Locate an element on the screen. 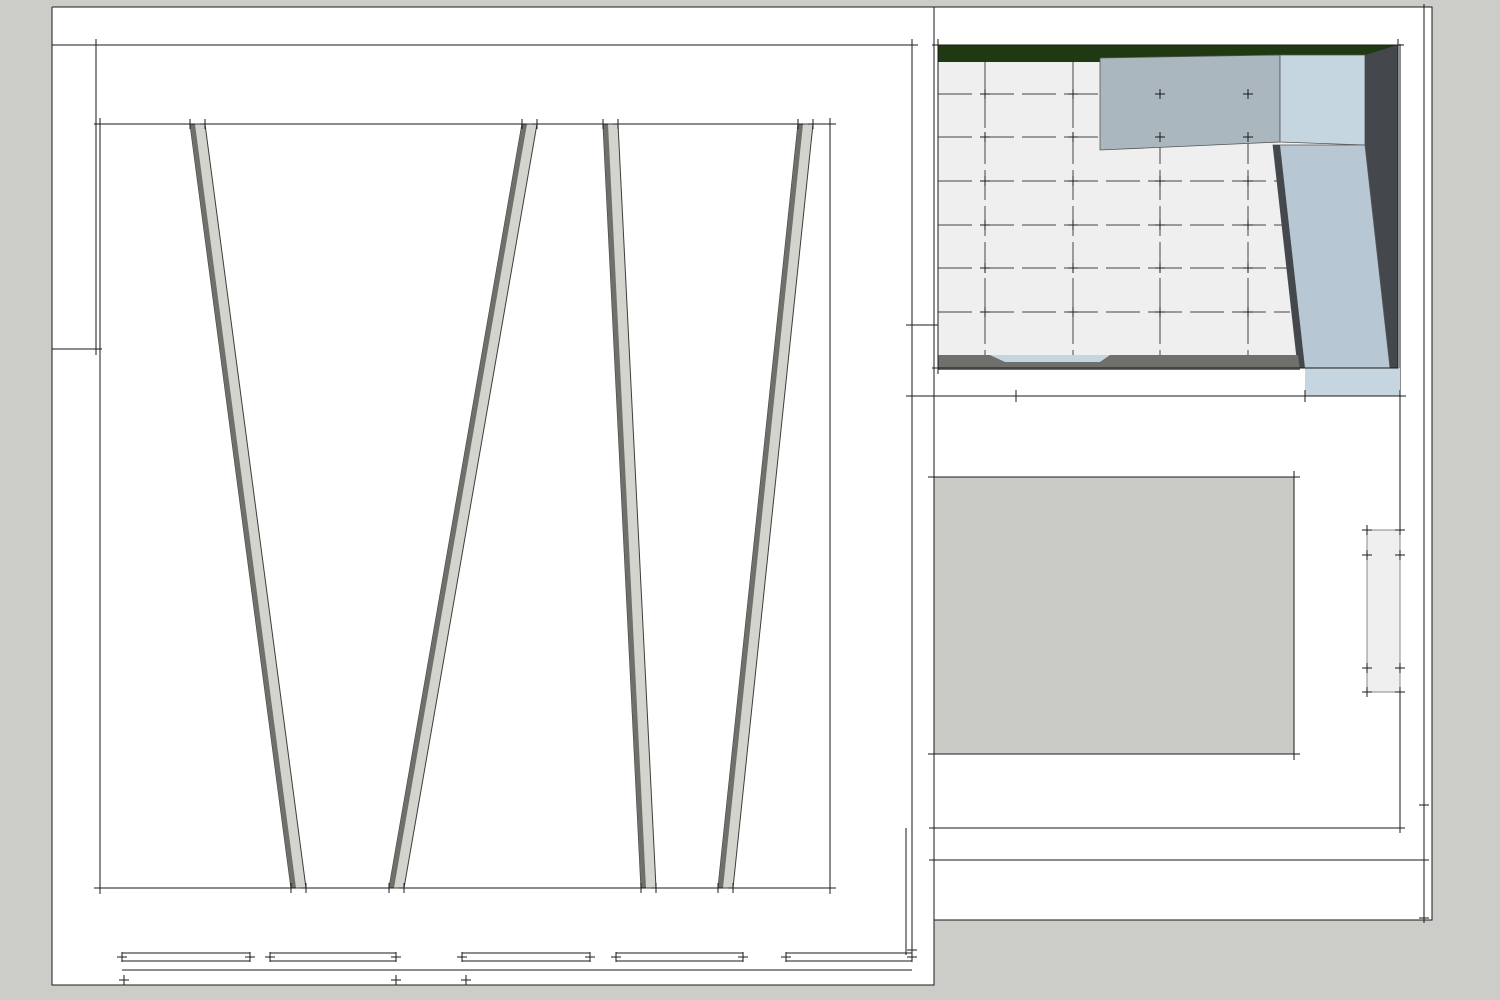 This screenshot has width=1500, height=1000. plan-bottom-light-notch is located at coordinates (1050, 358).